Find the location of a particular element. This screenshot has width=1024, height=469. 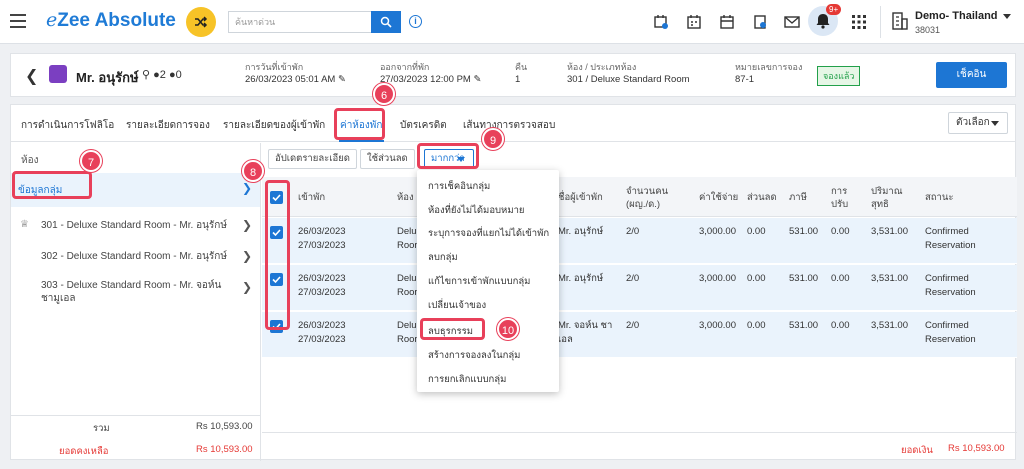

nights-value: 1 is located at coordinates (518, 79).